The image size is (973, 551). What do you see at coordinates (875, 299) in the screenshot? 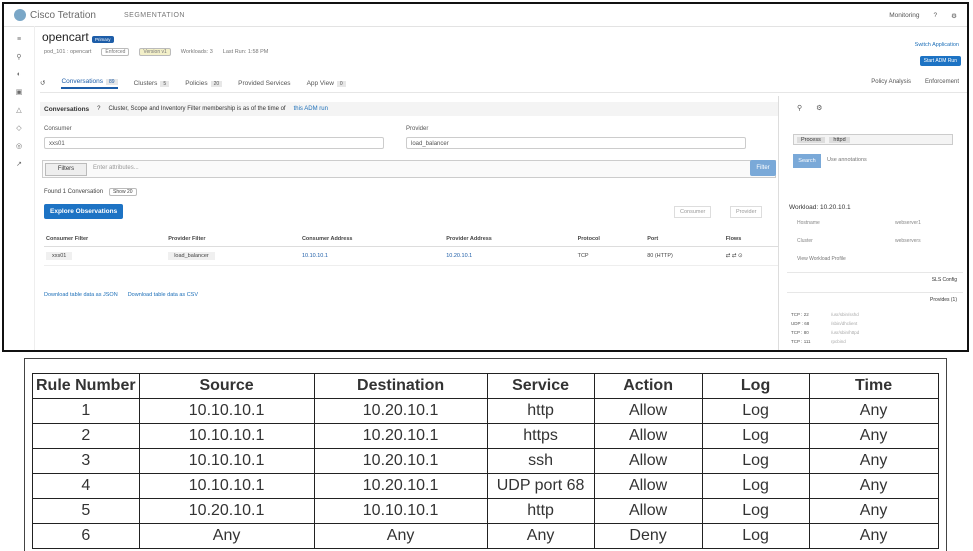
I see `provides-row: Provides (1)` at bounding box center [875, 299].